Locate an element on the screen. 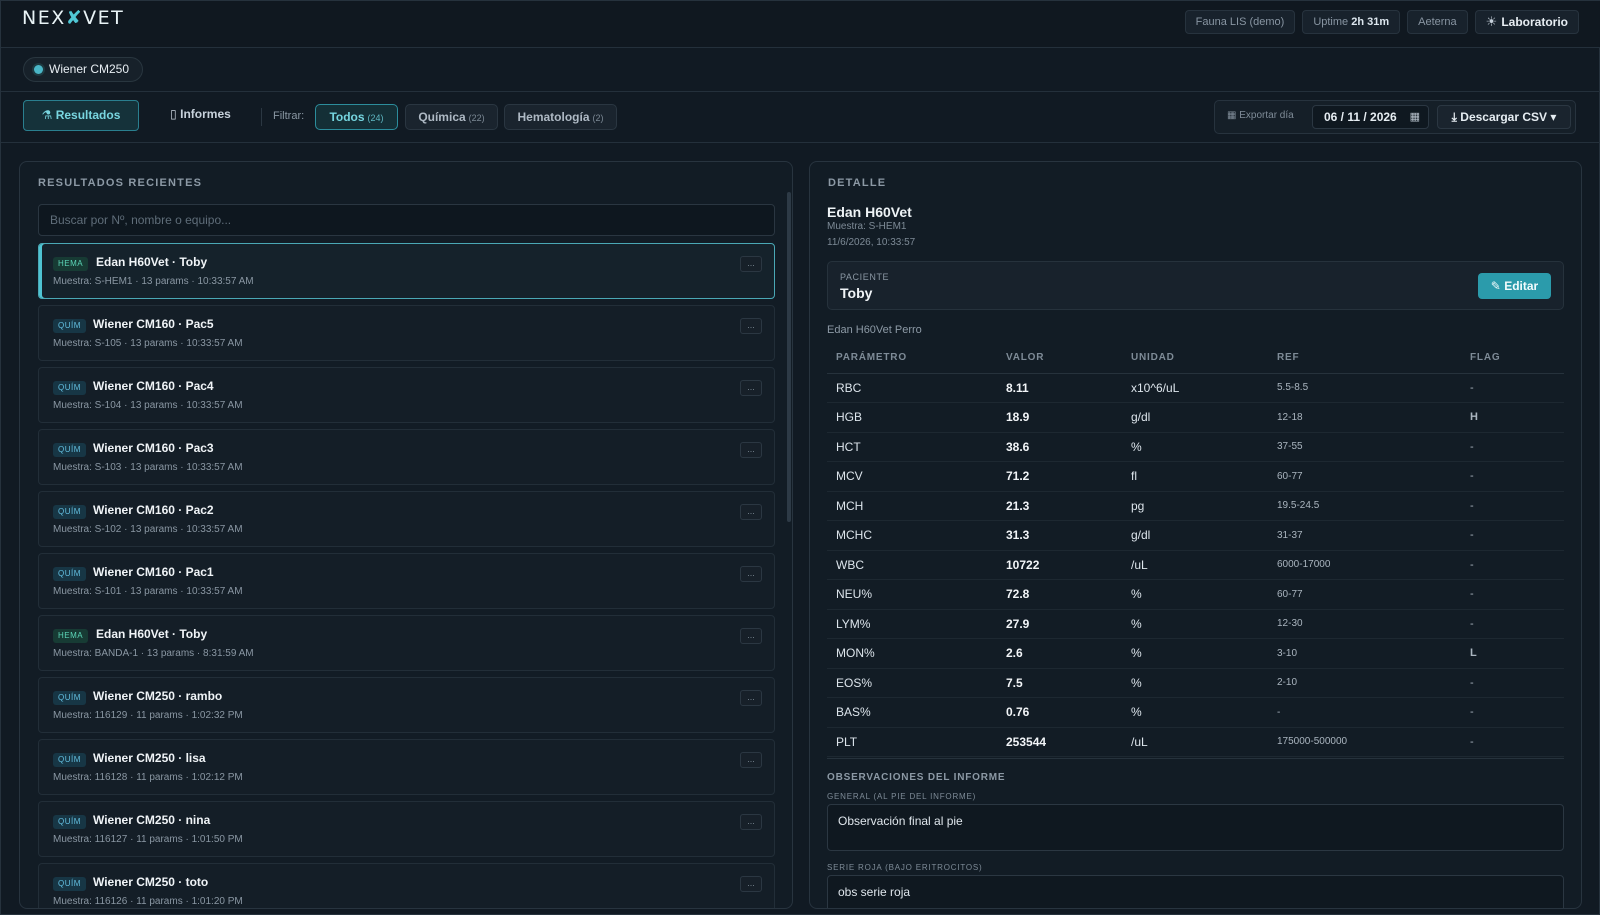  table-row: HGB 18.9 g/dl 12-18 H is located at coordinates (1195, 417).